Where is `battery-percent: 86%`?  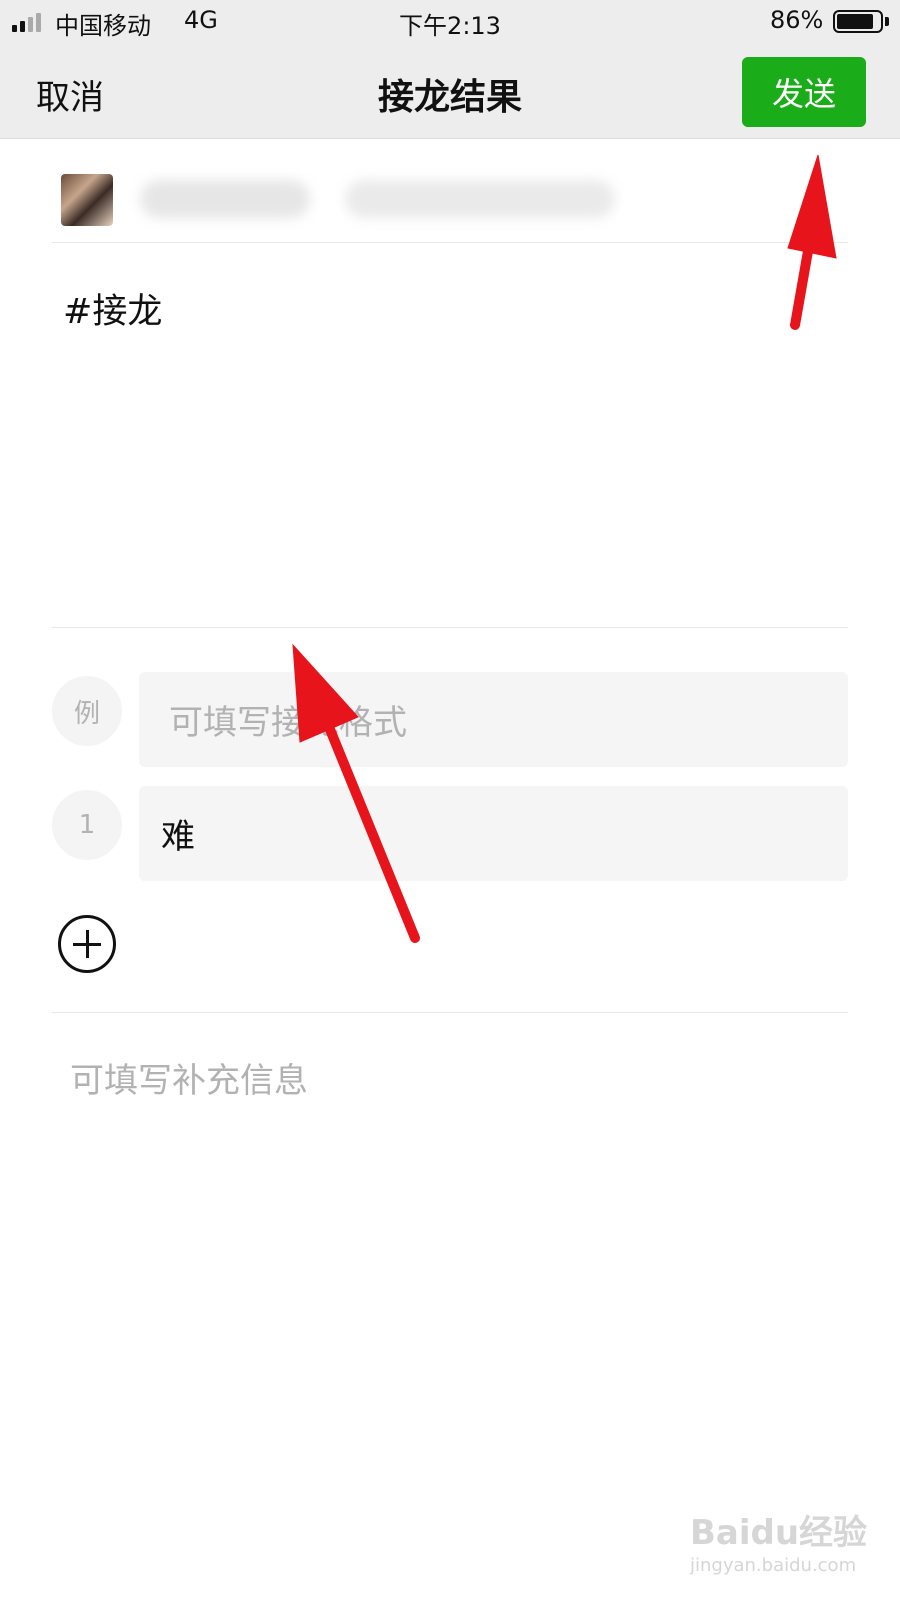 battery-percent: 86% is located at coordinates (797, 20).